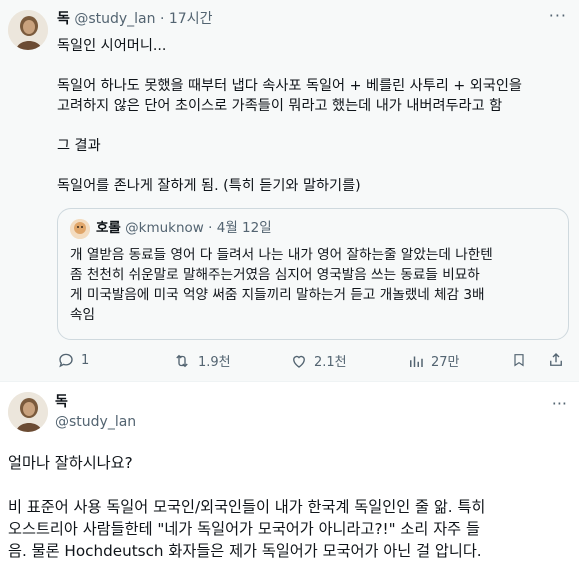 This screenshot has width=579, height=576. What do you see at coordinates (299, 361) in the screenshot?
I see `heart-icon` at bounding box center [299, 361].